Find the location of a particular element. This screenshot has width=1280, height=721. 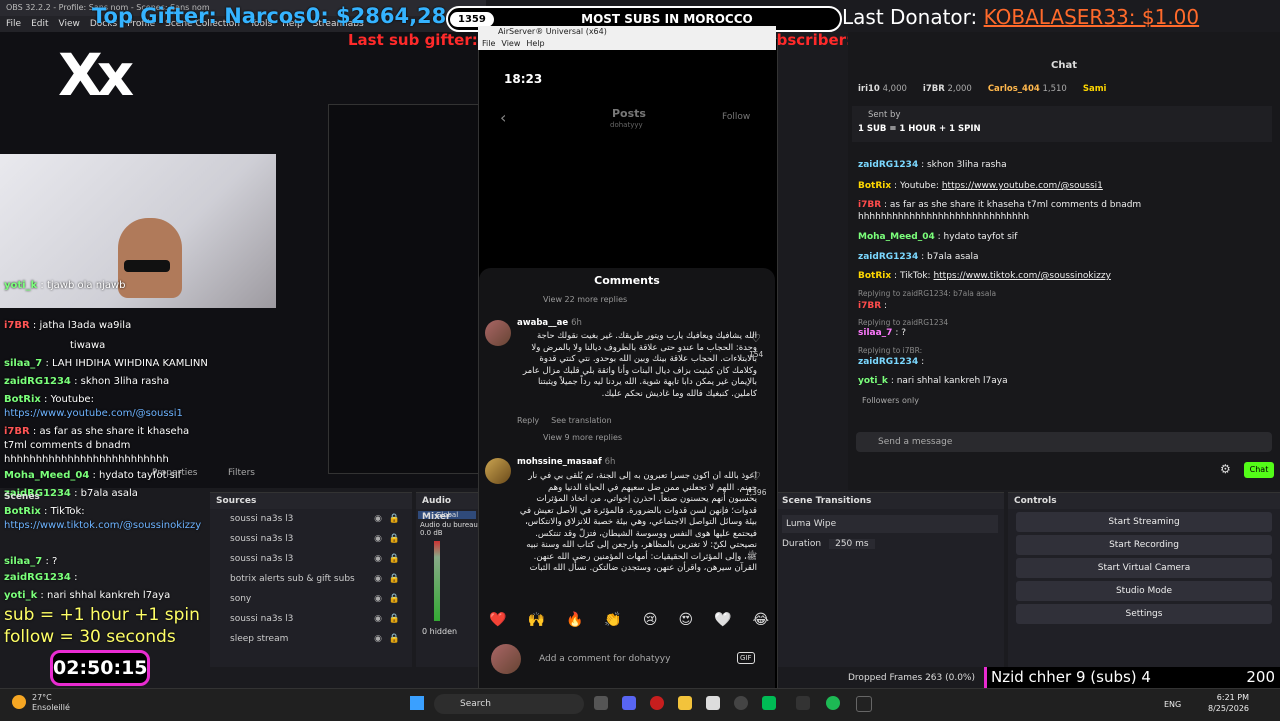

spotify-icon is located at coordinates (833, 703).